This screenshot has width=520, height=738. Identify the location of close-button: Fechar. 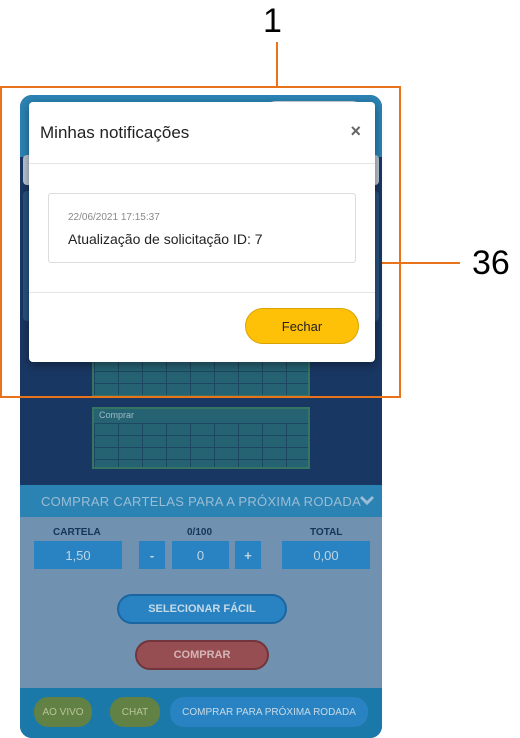
(302, 326).